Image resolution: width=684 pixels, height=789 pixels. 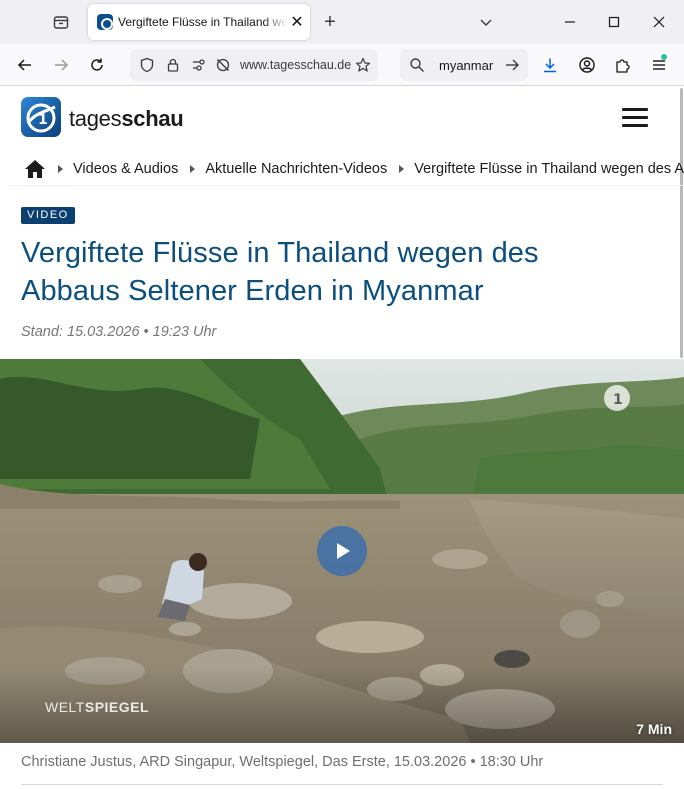 I want to click on url-text: www.tagesschau.de, so click(x=296, y=65).